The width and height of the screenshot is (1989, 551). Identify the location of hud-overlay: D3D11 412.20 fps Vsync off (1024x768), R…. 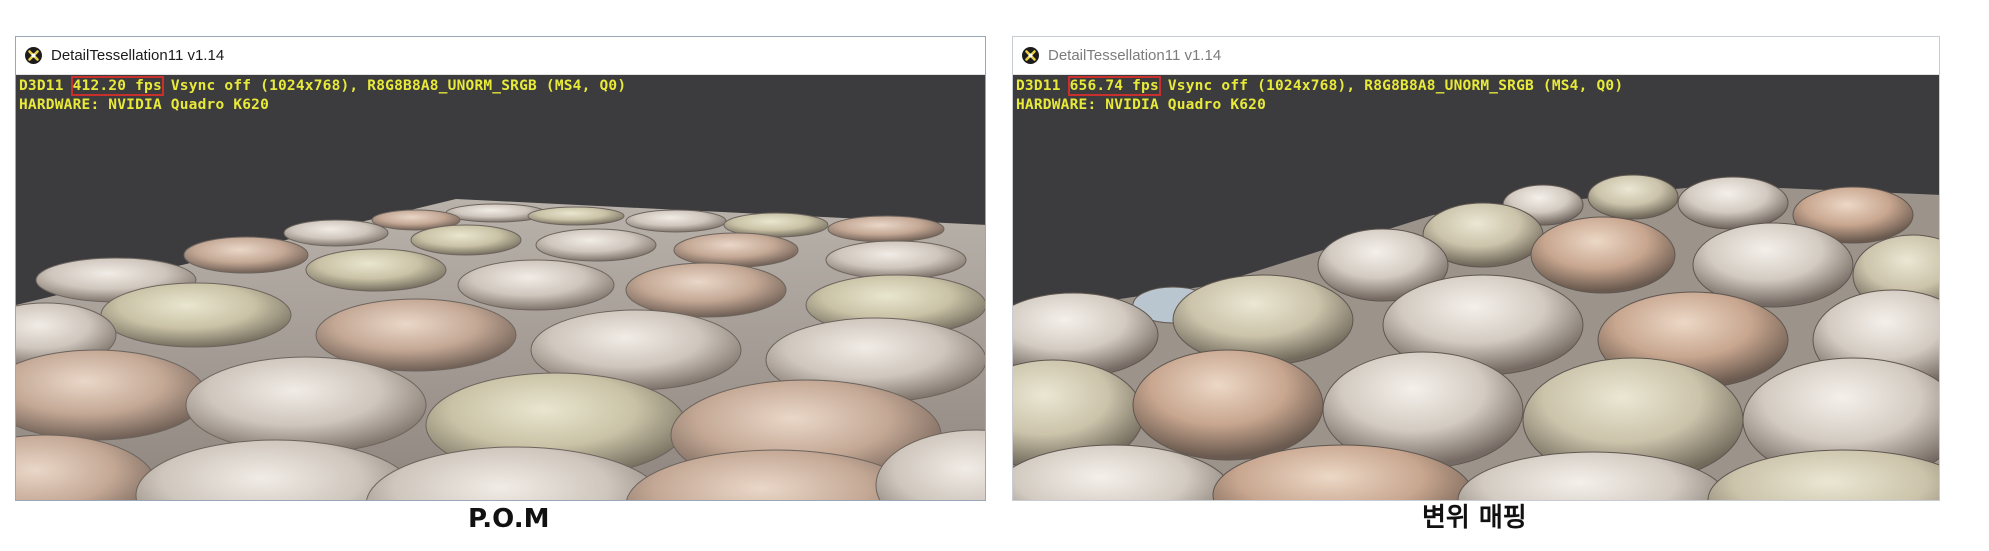
(323, 95).